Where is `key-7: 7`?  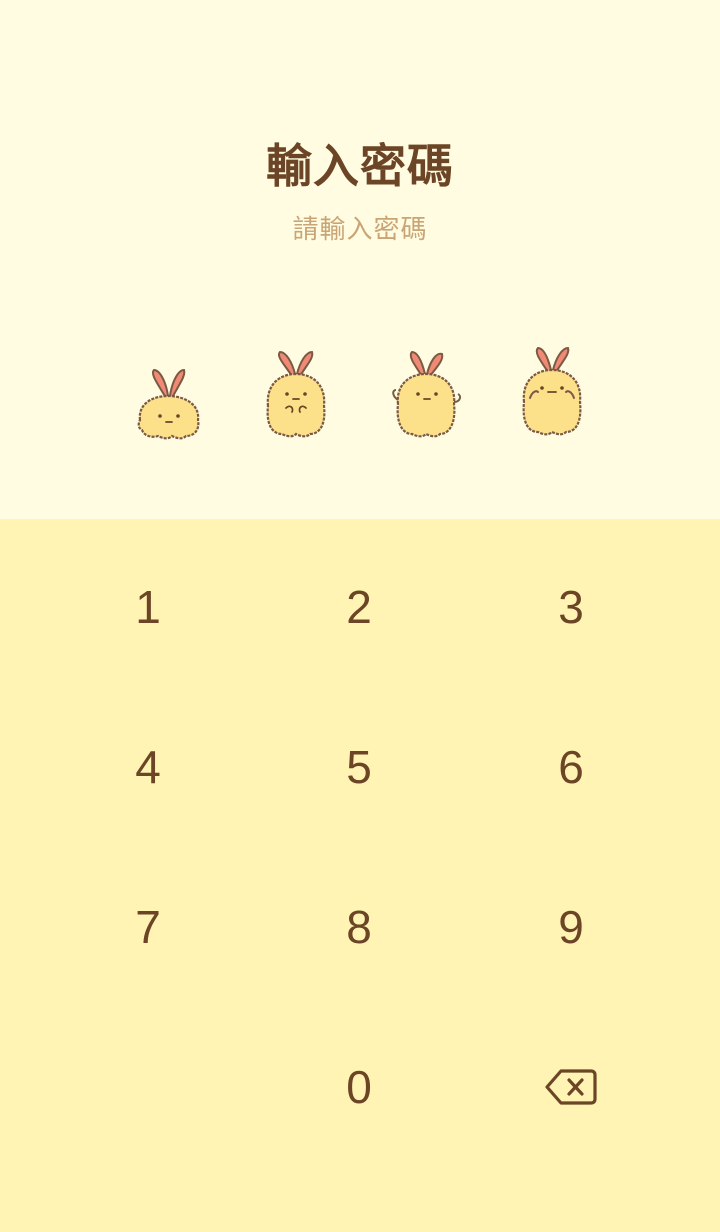
key-7: 7 is located at coordinates (148, 927).